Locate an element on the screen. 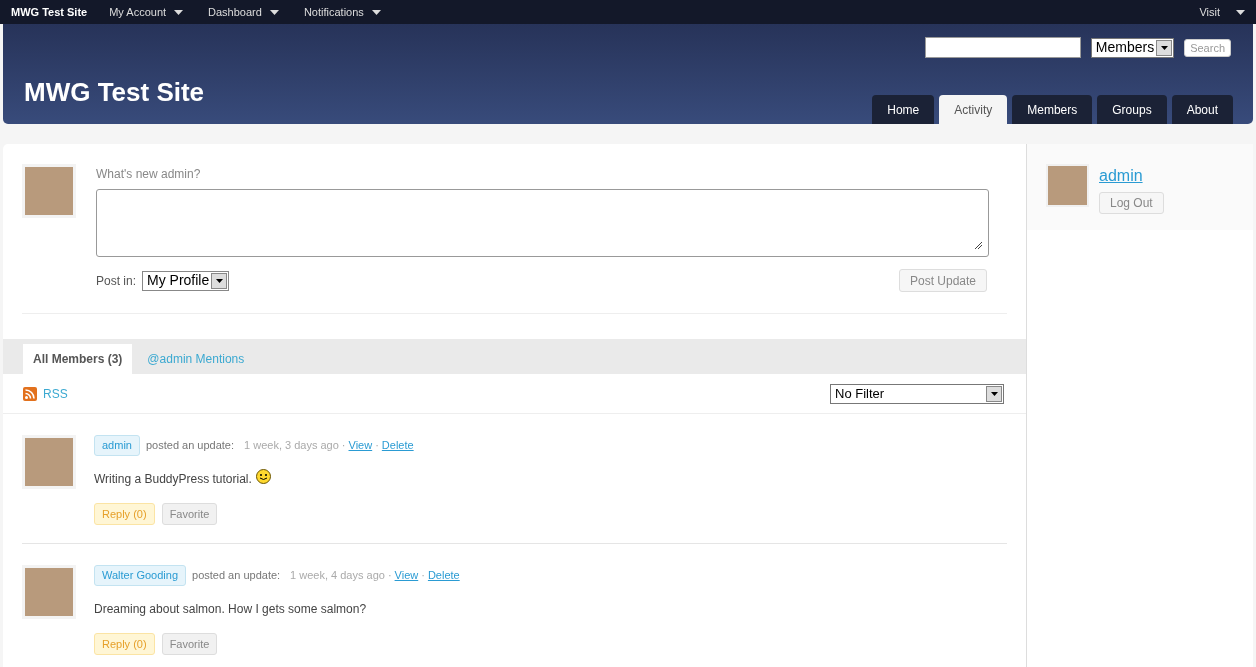 This screenshot has height=667, width=1256. activity-time: 1 week, 4 days ago is located at coordinates (337, 576).